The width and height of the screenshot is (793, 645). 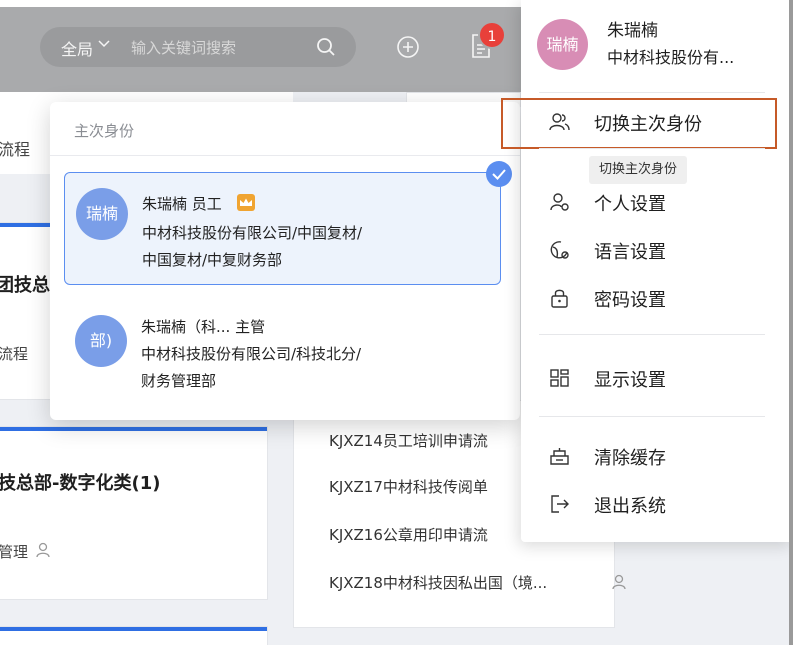 I want to click on menu-item-display-settings: 显示设置, so click(x=657, y=378).